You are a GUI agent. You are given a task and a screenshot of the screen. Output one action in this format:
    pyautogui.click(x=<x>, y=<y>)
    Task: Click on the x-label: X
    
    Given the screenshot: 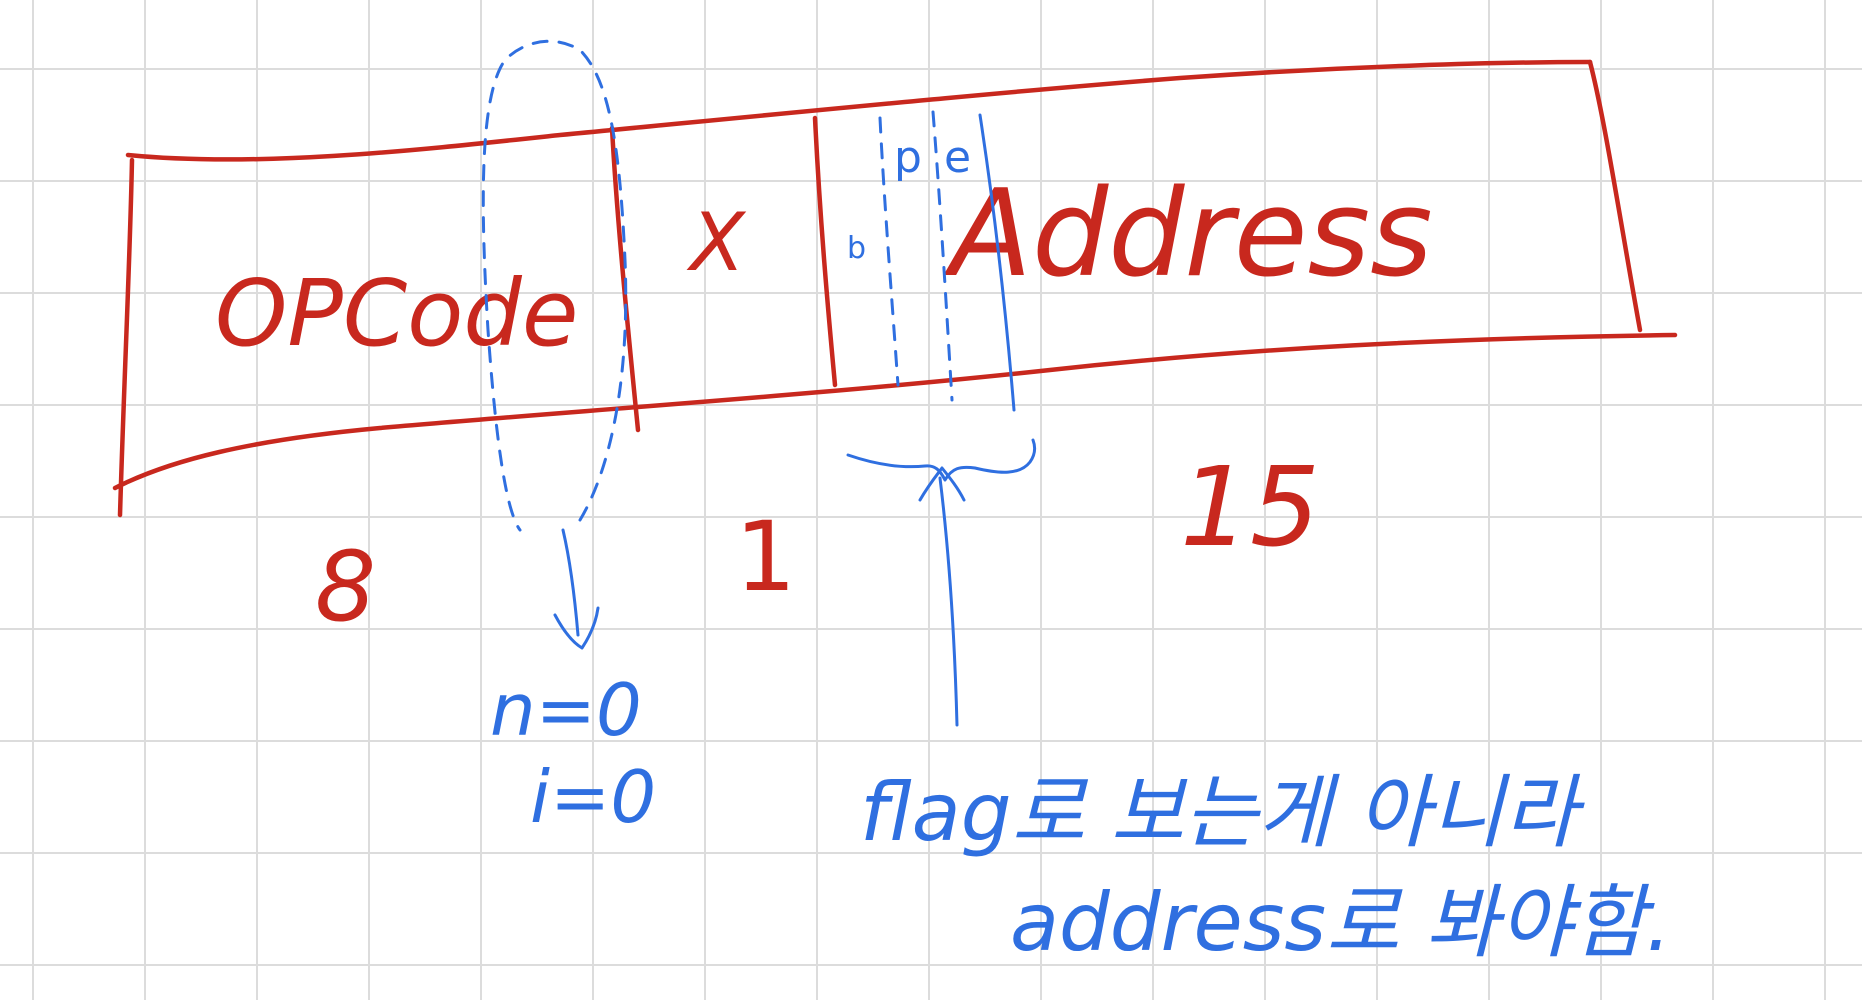 What is the action you would take?
    pyautogui.click(x=716, y=242)
    